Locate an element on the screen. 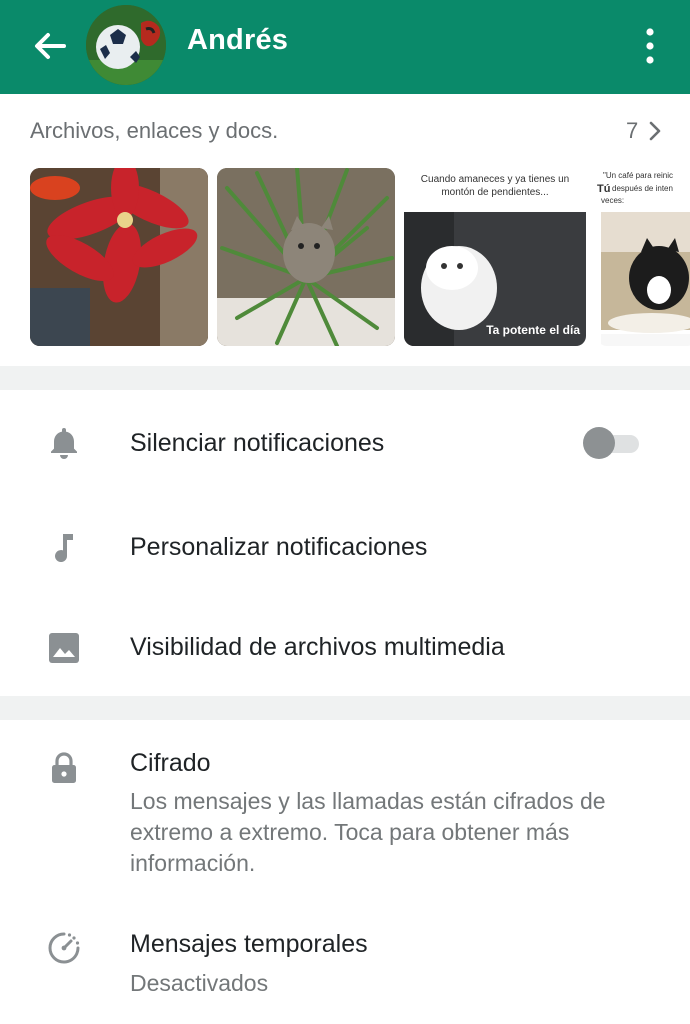  media-count: 7 is located at coordinates (632, 131).